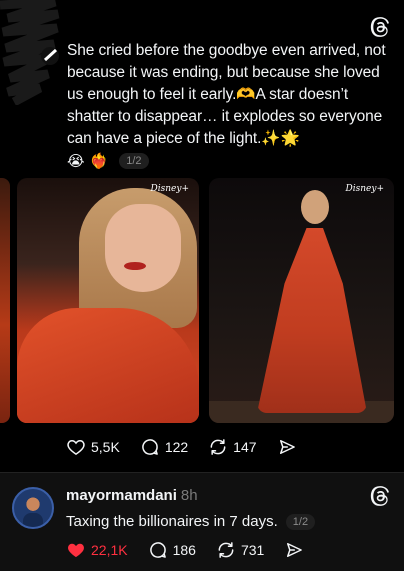  Describe the element at coordinates (135, 266) in the screenshot. I see `image-lips` at that location.